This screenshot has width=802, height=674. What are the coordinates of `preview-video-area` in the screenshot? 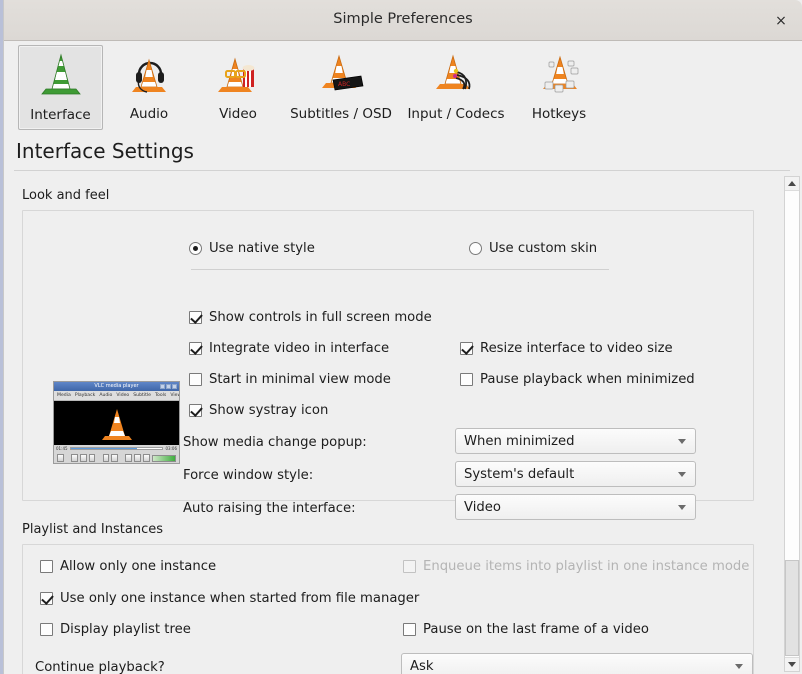 It's located at (116, 423).